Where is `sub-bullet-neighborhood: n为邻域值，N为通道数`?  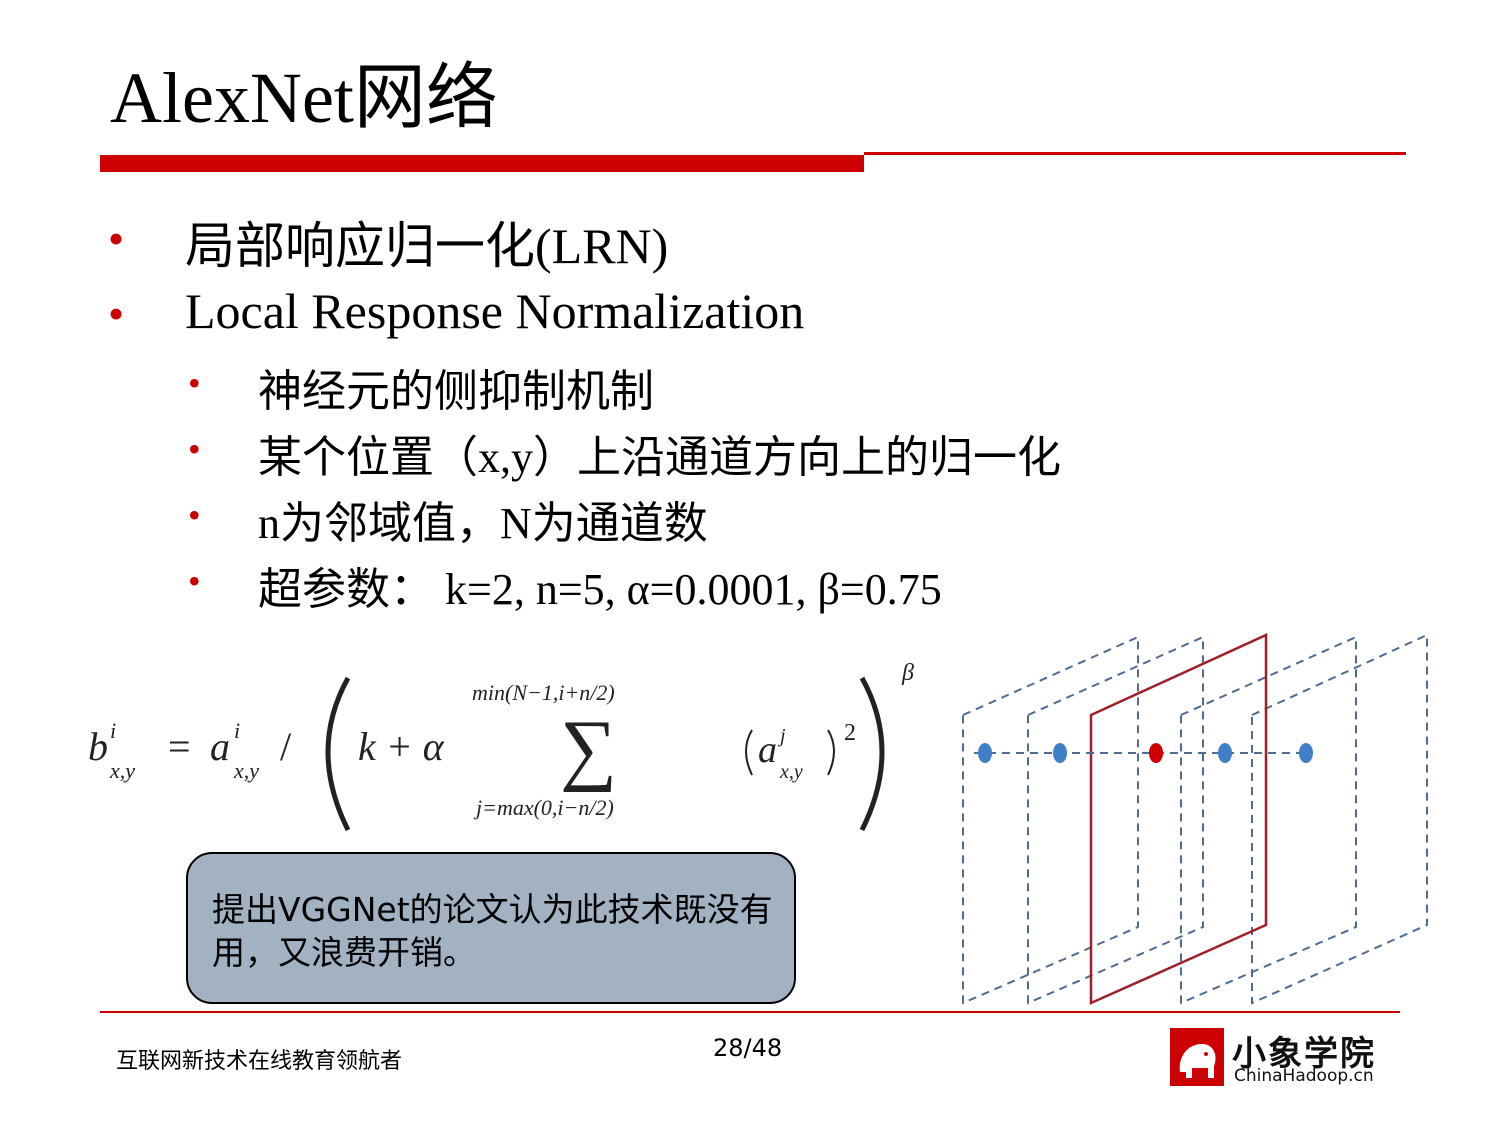
sub-bullet-neighborhood: n为邻域值，N为通道数 is located at coordinates (483, 523).